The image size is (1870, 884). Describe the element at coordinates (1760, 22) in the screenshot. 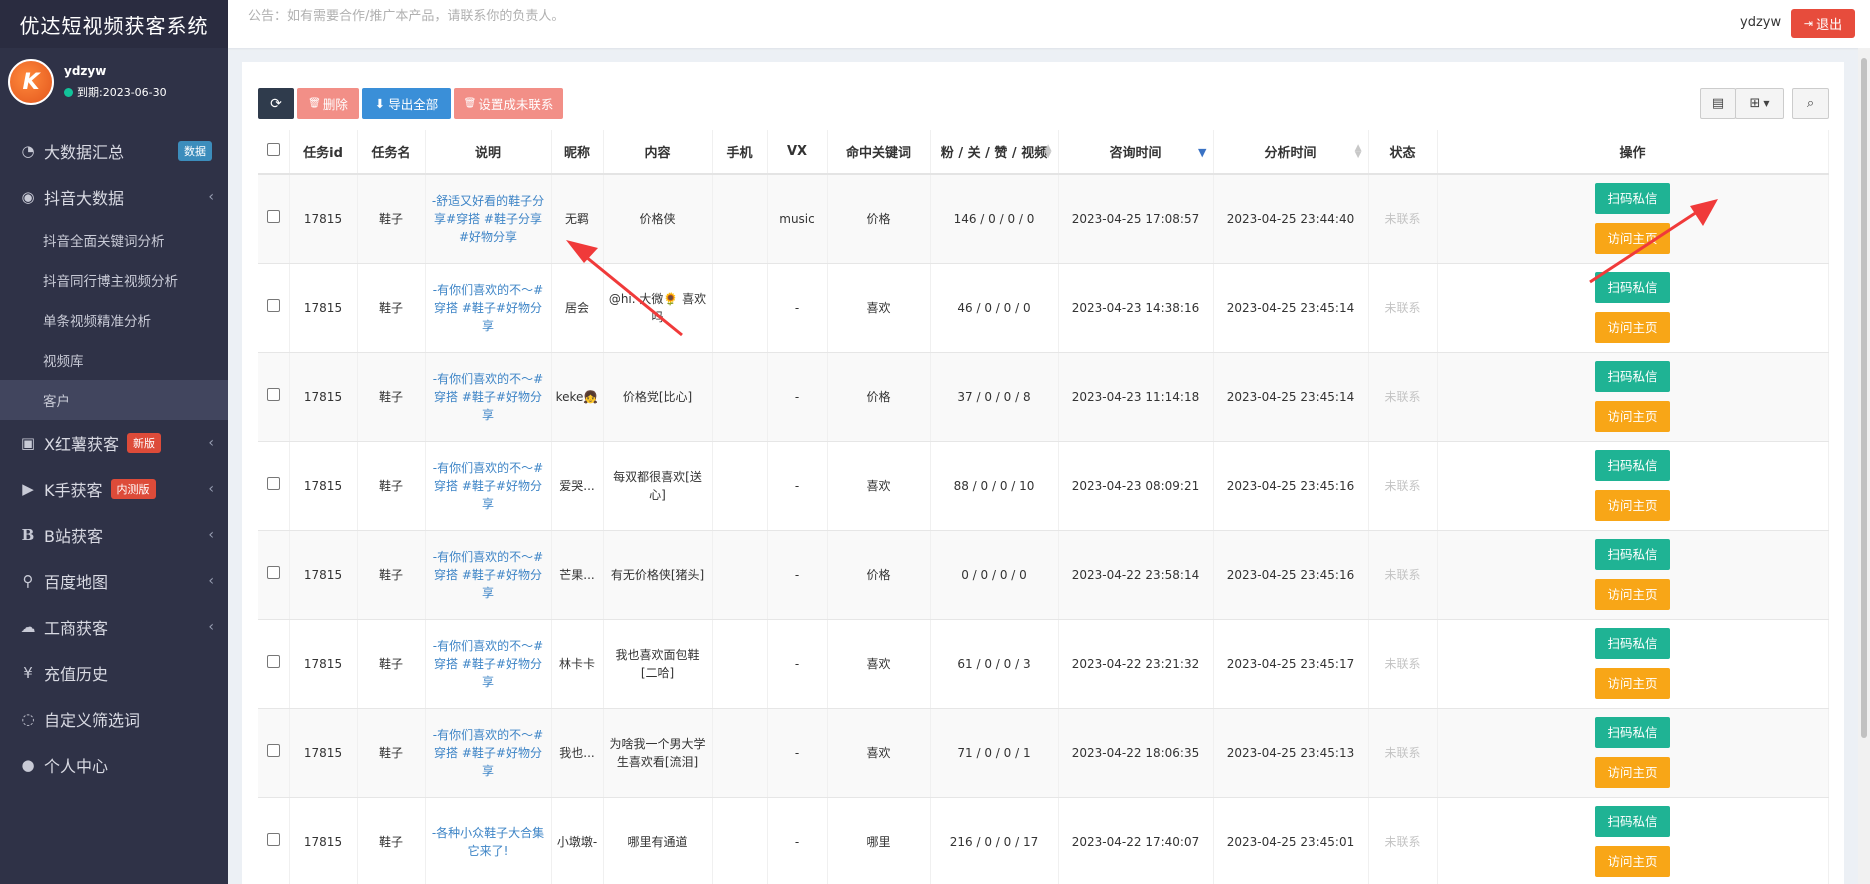

I see `top-username: ydzyw` at that location.